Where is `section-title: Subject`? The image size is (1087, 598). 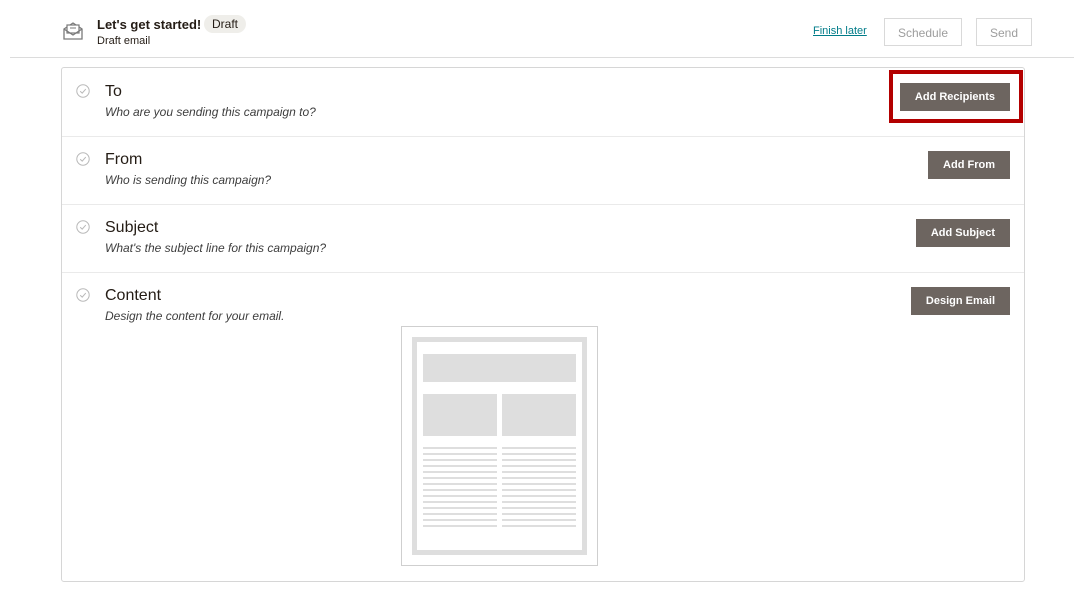
section-title: Subject is located at coordinates (132, 227).